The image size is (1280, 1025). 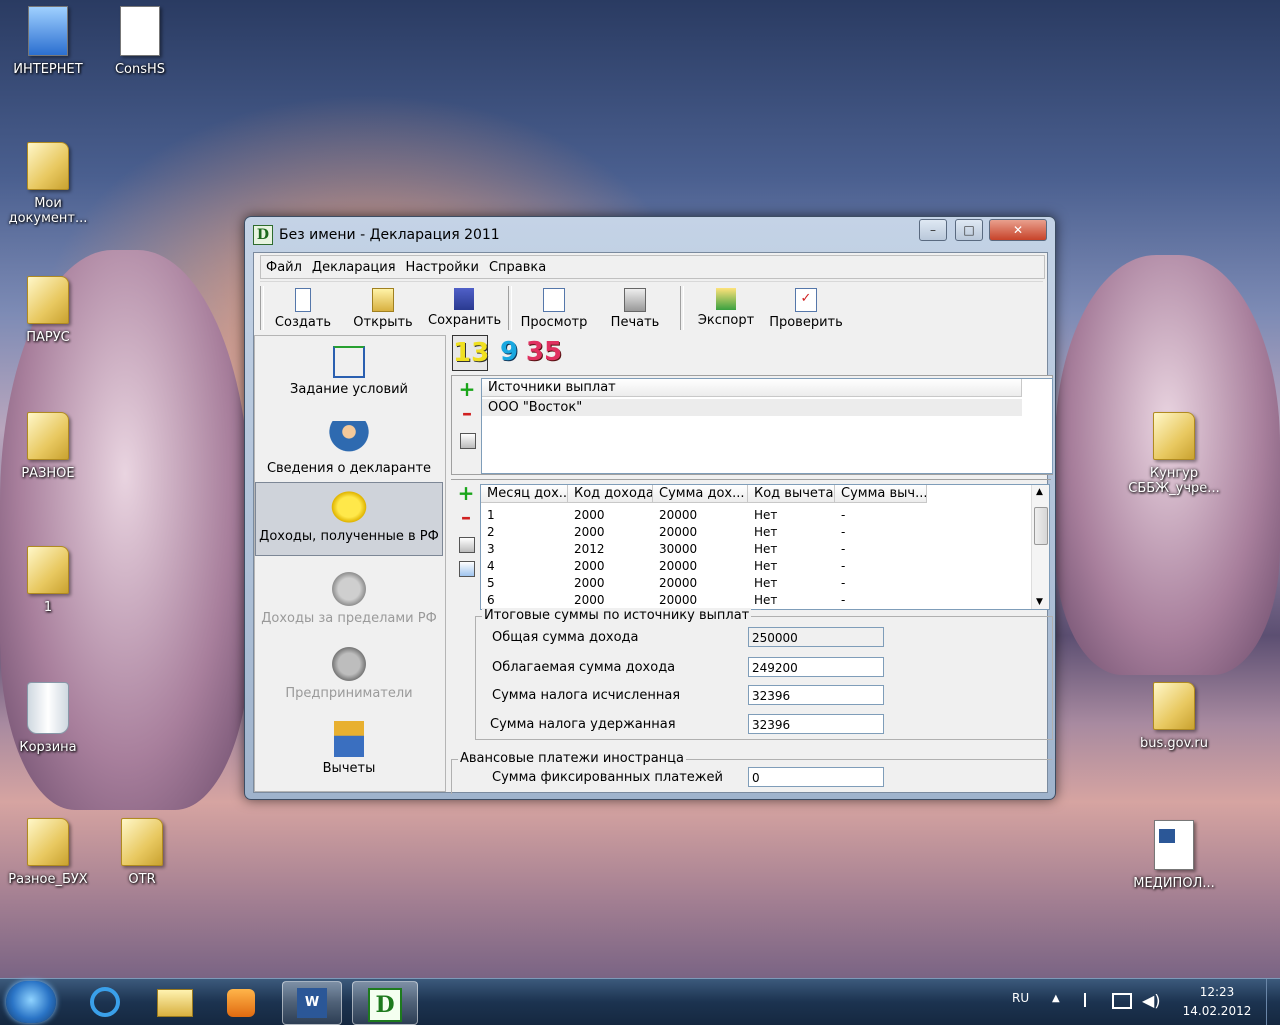 I want to click on taskbar-media-player, so click(x=241, y=1002).